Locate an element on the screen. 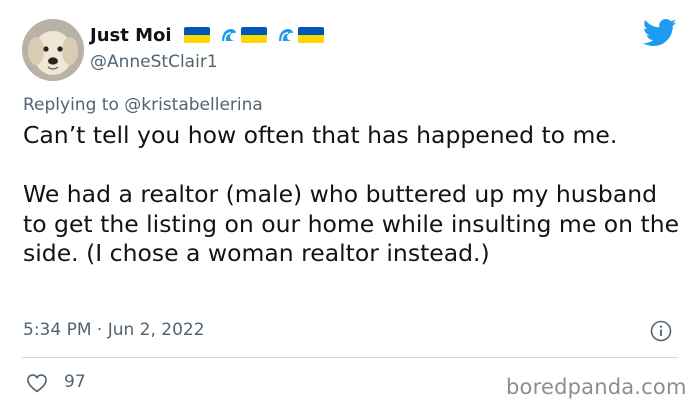 The width and height of the screenshot is (700, 410). replying-to: Replying to @kristabellerina is located at coordinates (143, 105).